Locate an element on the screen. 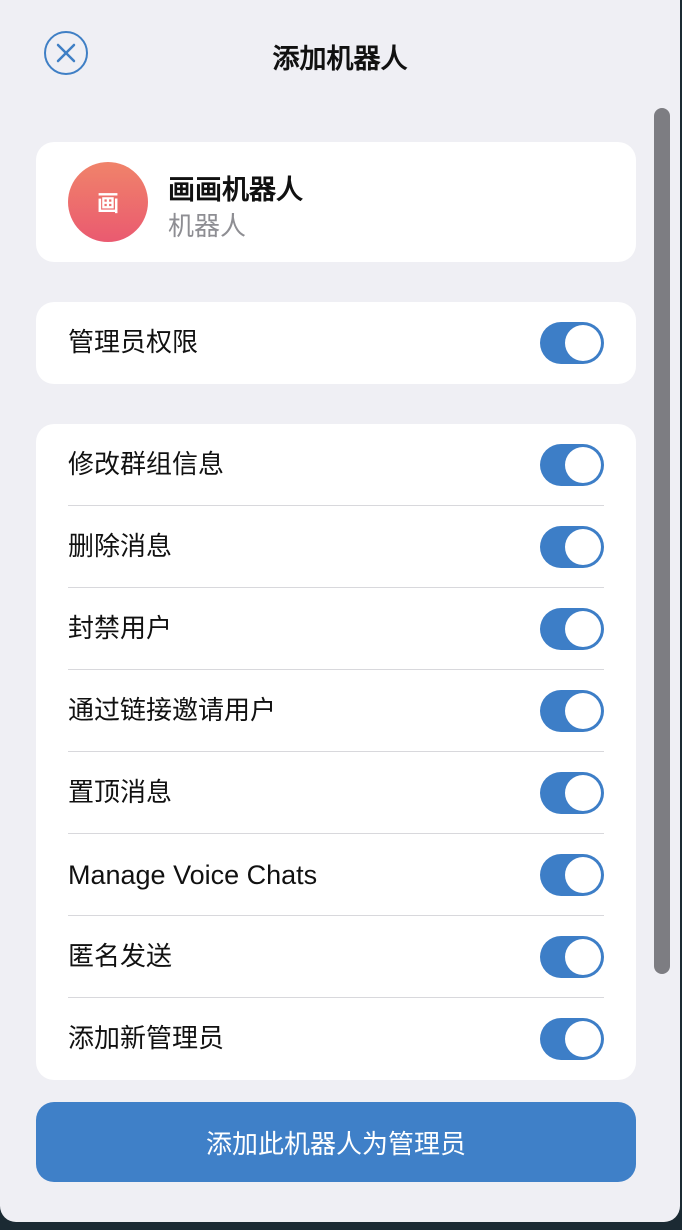  permission-label: 封禁用户 is located at coordinates (120, 629).